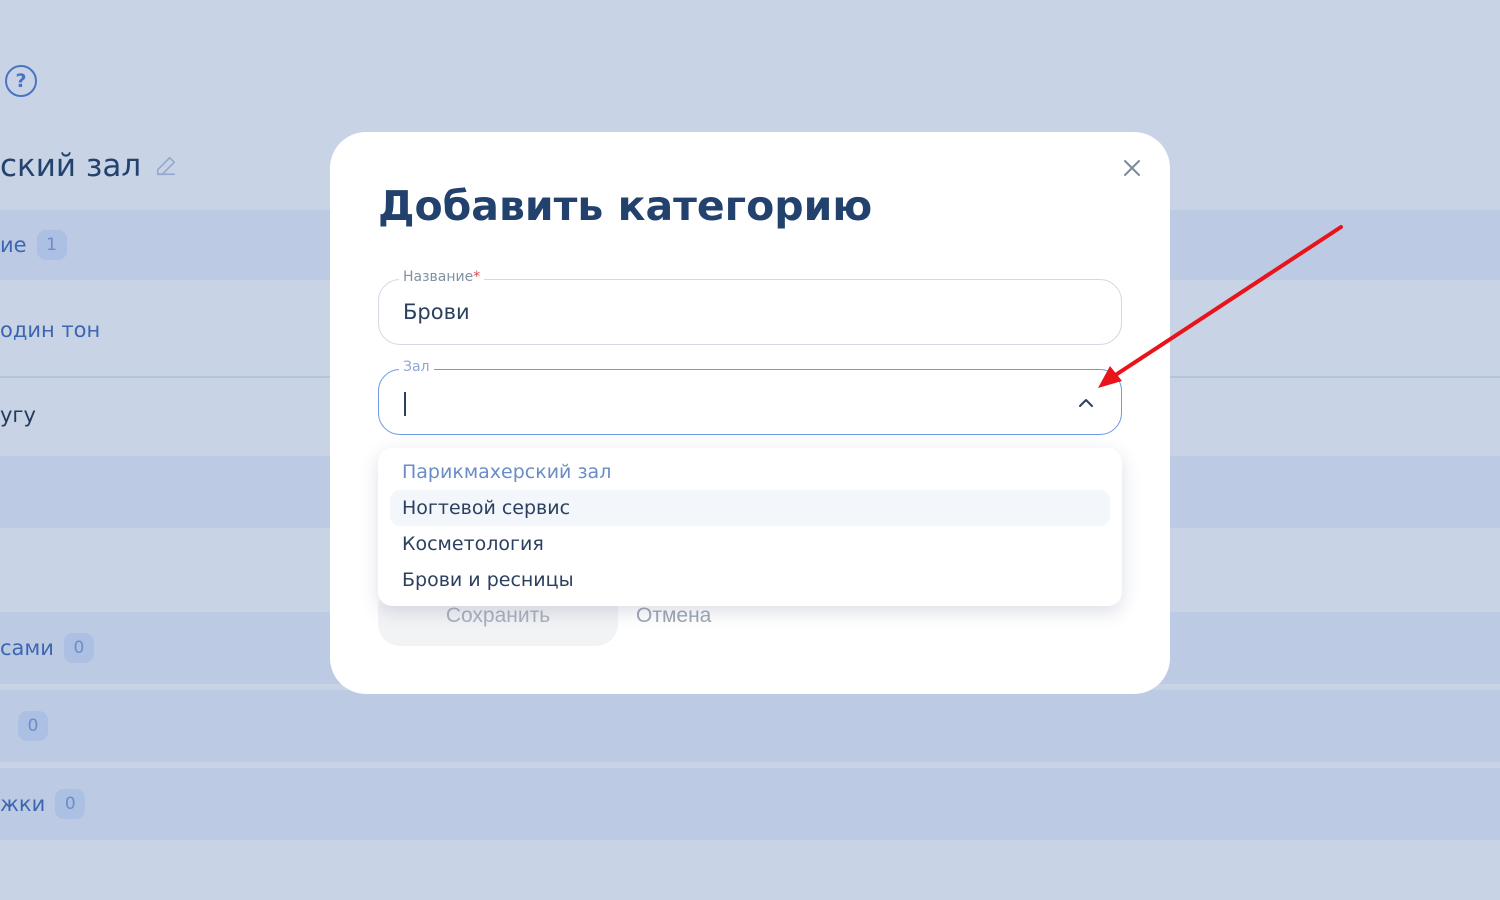 The height and width of the screenshot is (900, 1500). I want to click on list-item-label: ие, so click(13, 245).